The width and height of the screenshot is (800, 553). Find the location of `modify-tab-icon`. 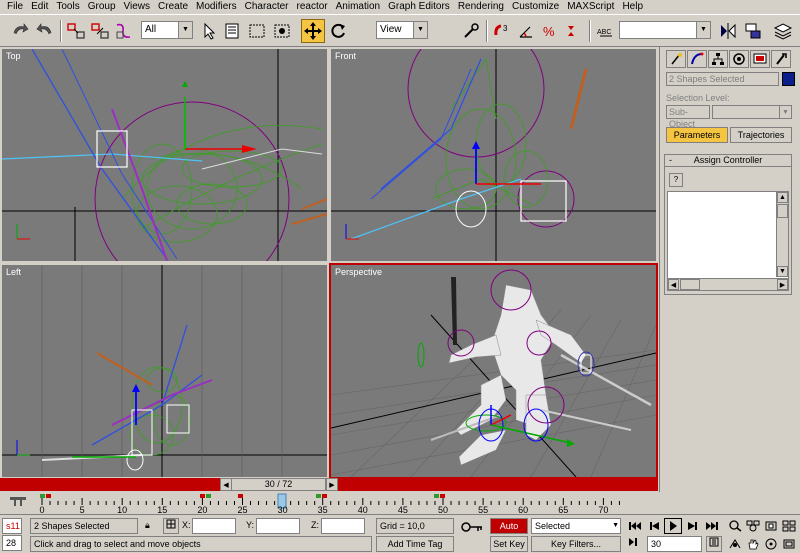

modify-tab-icon is located at coordinates (697, 59).